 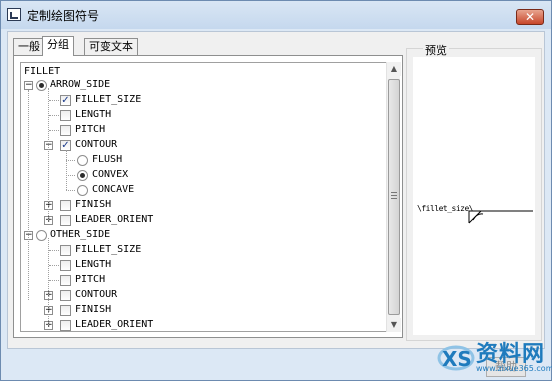 I want to click on title-bar: 定制绘图符号 ✕, so click(x=276, y=15).